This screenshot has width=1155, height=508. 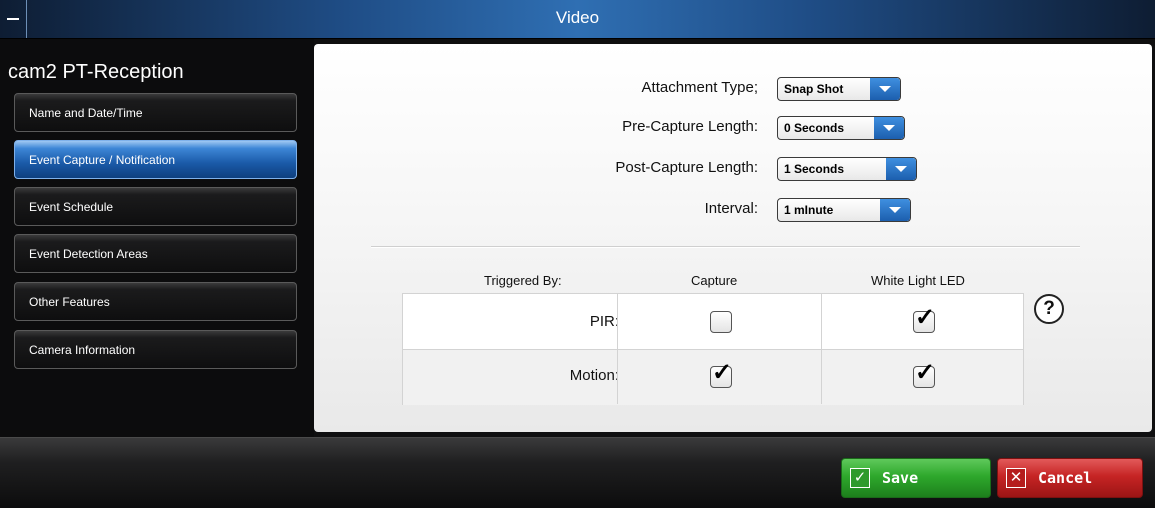 I want to click on pre-capture-length-dropdown: 0 Seconds, so click(x=841, y=128).